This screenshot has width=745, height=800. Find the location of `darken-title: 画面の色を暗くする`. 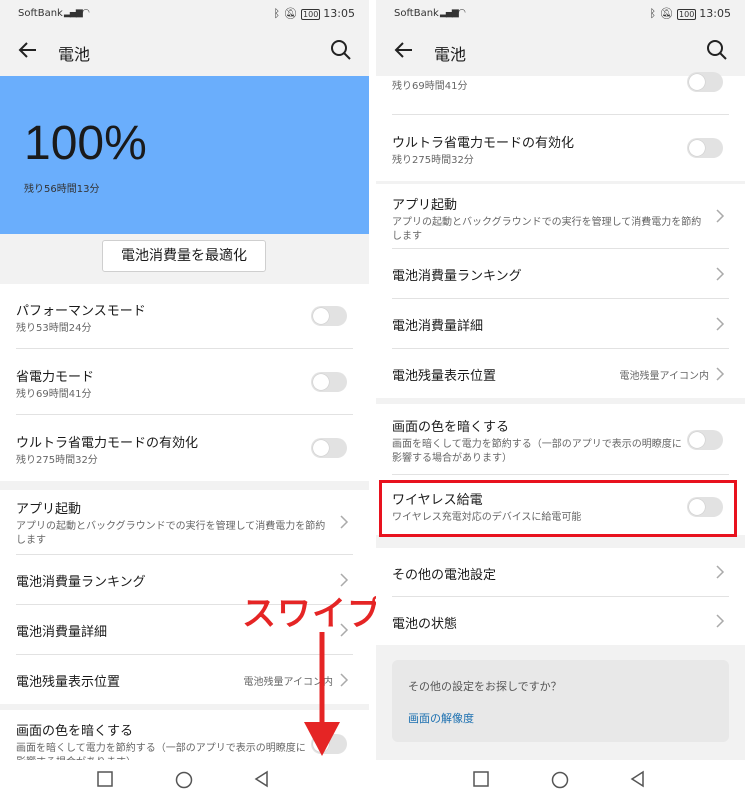

darken-title: 画面の色を暗くする is located at coordinates (451, 427).